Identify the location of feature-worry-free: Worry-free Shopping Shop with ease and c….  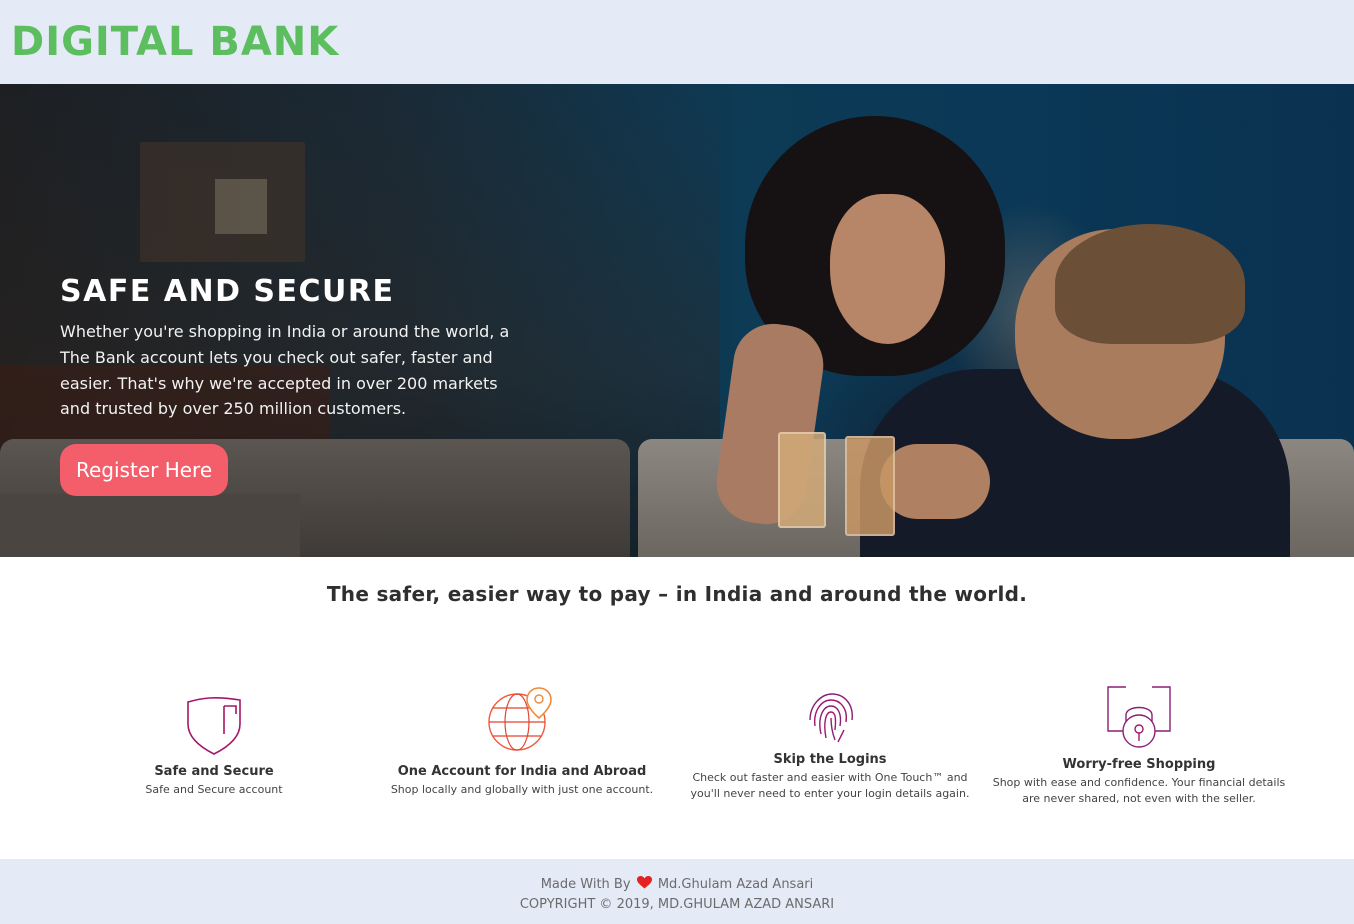
(1139, 746).